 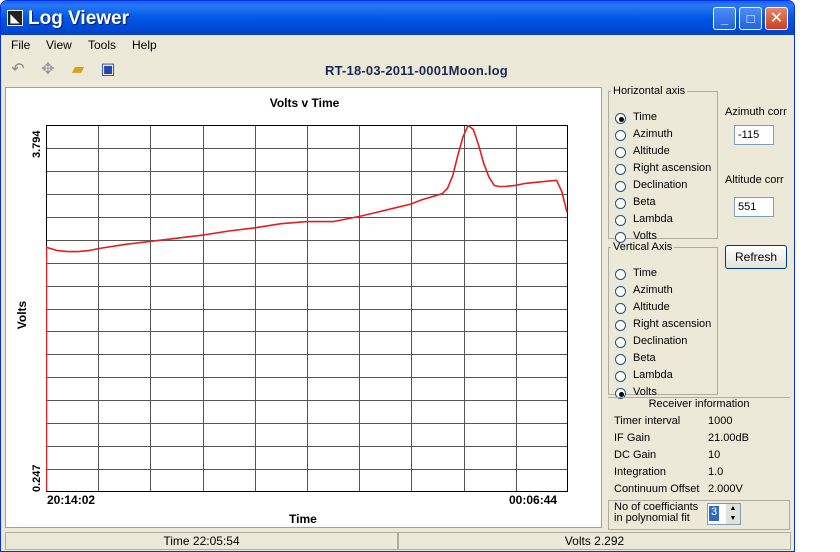 I want to click on maximize-button: □, so click(x=750, y=18).